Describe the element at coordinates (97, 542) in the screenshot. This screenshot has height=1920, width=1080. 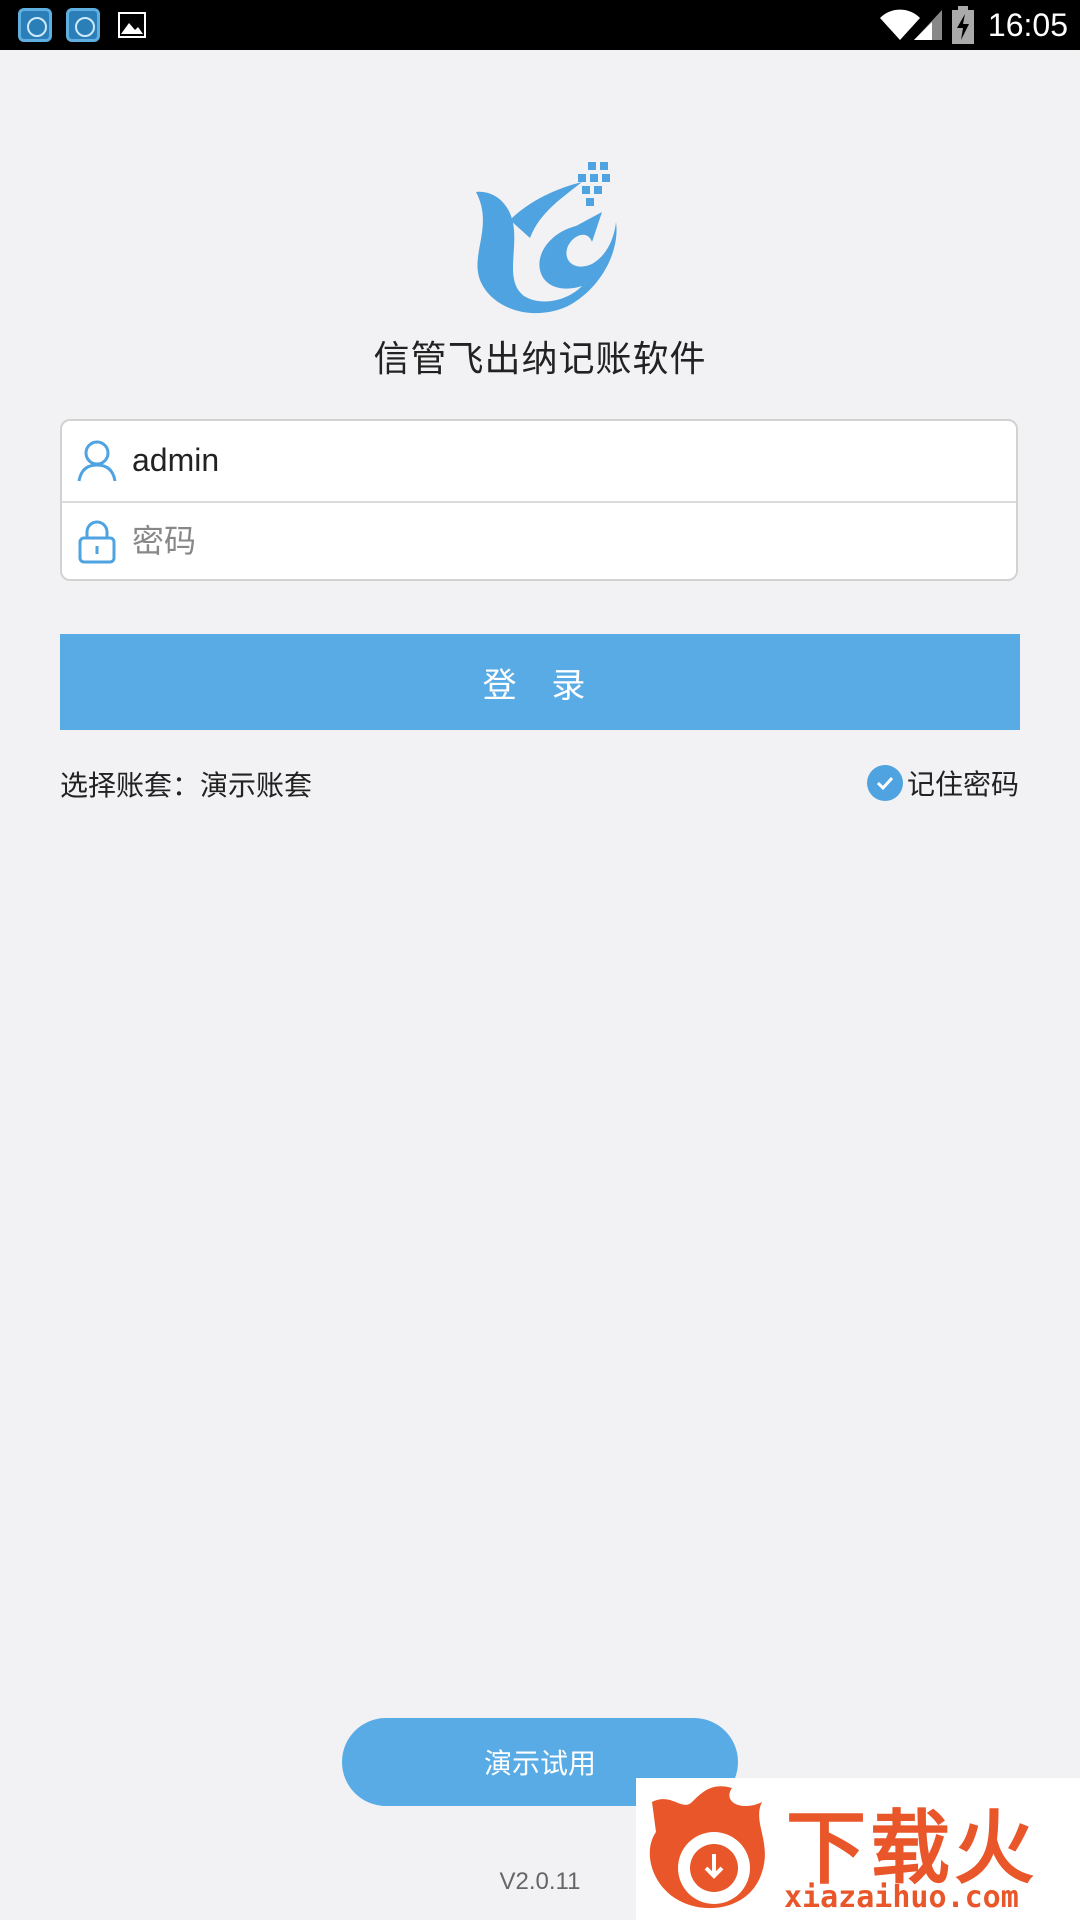
I see `lock-icon` at that location.